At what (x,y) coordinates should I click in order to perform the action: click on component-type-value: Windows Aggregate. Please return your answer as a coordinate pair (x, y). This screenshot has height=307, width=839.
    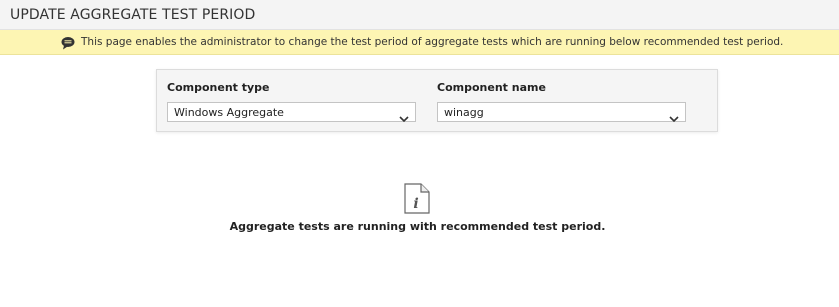
    Looking at the image, I should click on (229, 112).